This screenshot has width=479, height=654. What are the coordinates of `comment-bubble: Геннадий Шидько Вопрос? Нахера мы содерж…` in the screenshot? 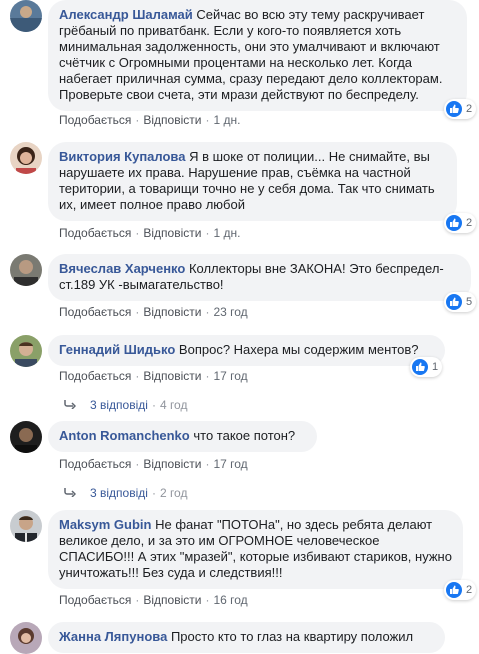 It's located at (246, 350).